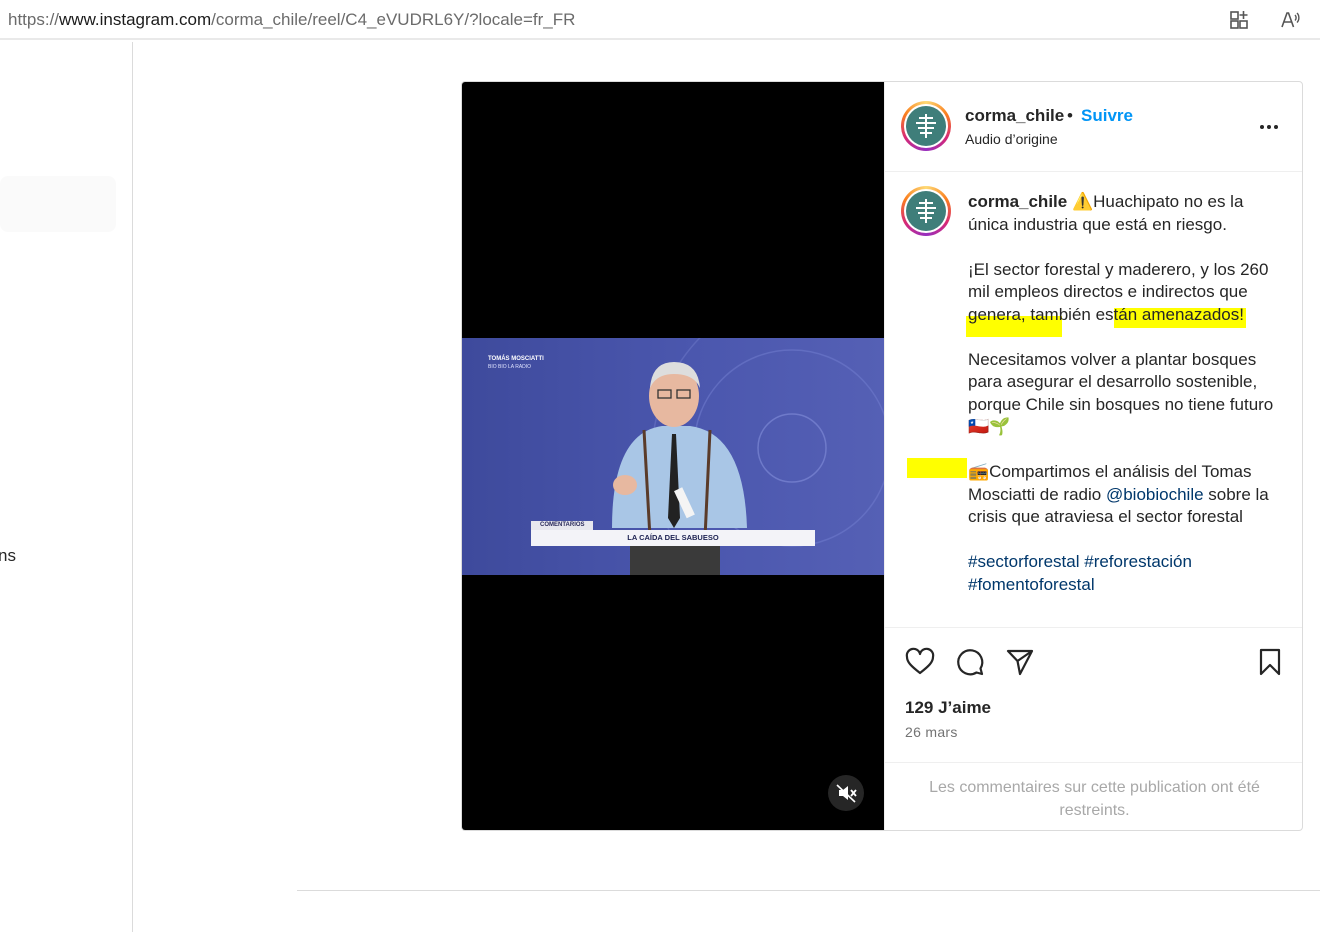 Image resolution: width=1320 pixels, height=932 pixels. Describe the element at coordinates (1290, 20) in the screenshot. I see `read-aloud-icon` at that location.